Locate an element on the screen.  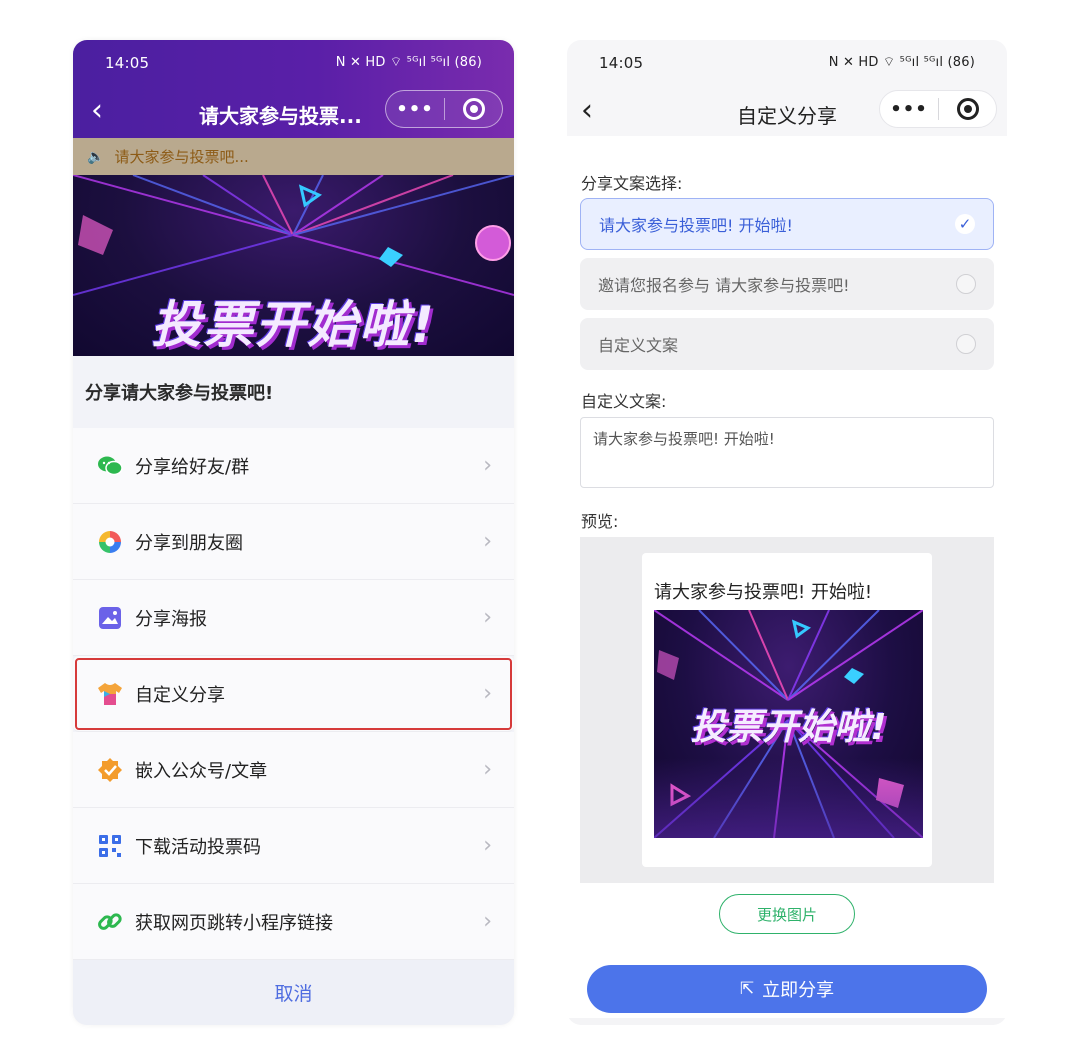
copy-option-2: 邀请您报名参与 请大家参与投票吧! is located at coordinates (787, 284).